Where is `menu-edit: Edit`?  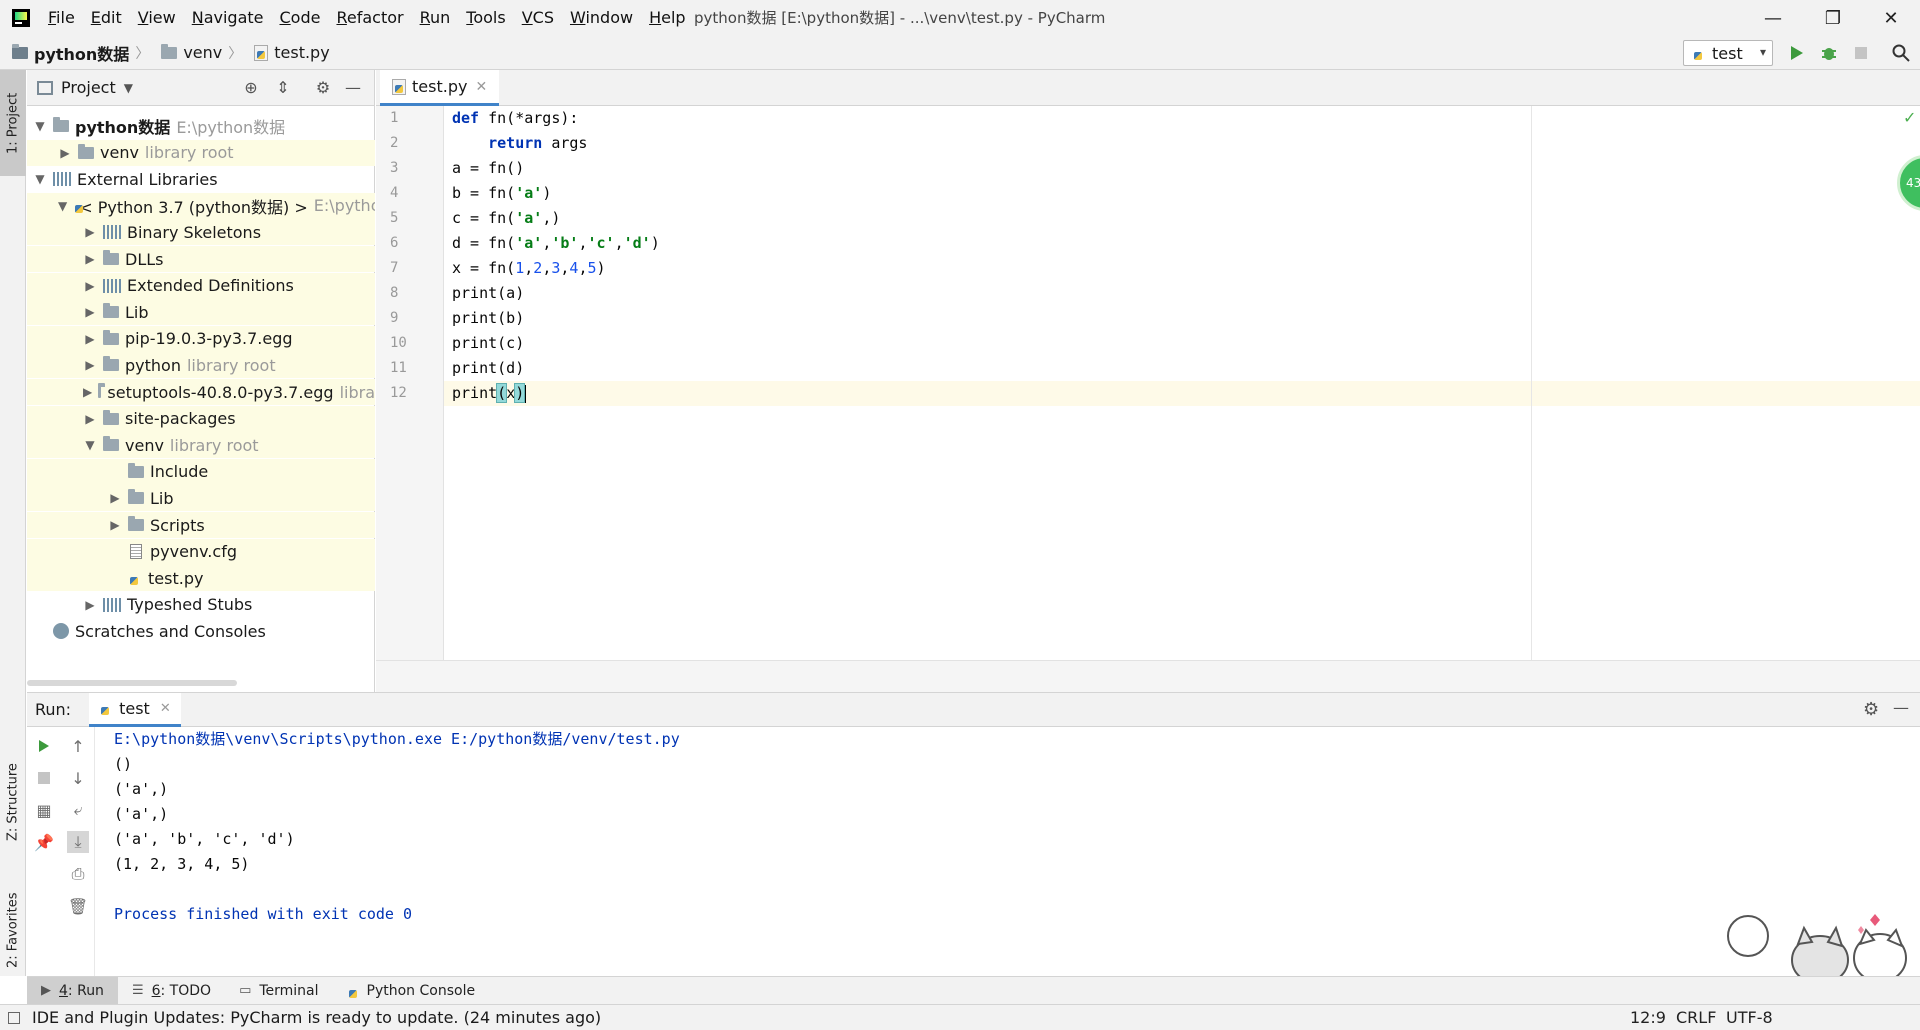
menu-edit: Edit is located at coordinates (106, 18).